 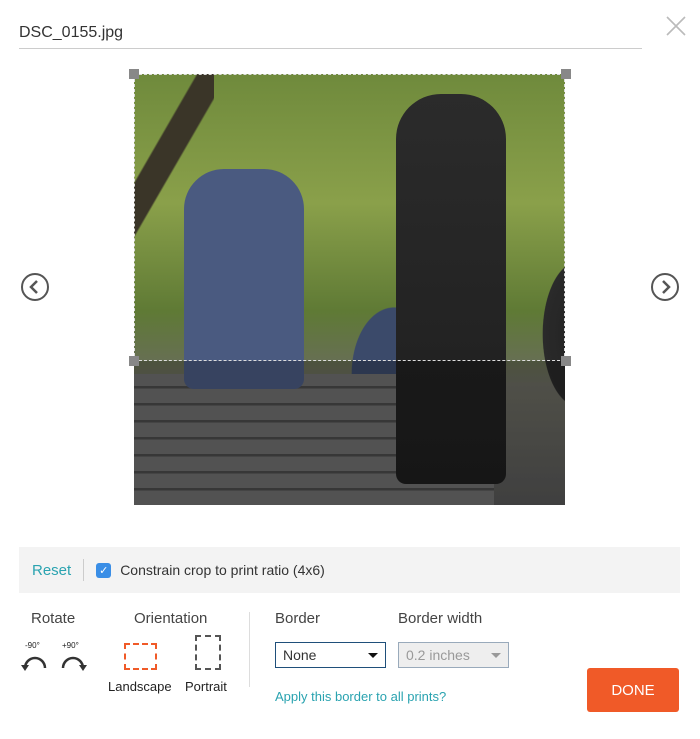 I want to click on border-width-select: 0.2 inches, so click(x=453, y=655).